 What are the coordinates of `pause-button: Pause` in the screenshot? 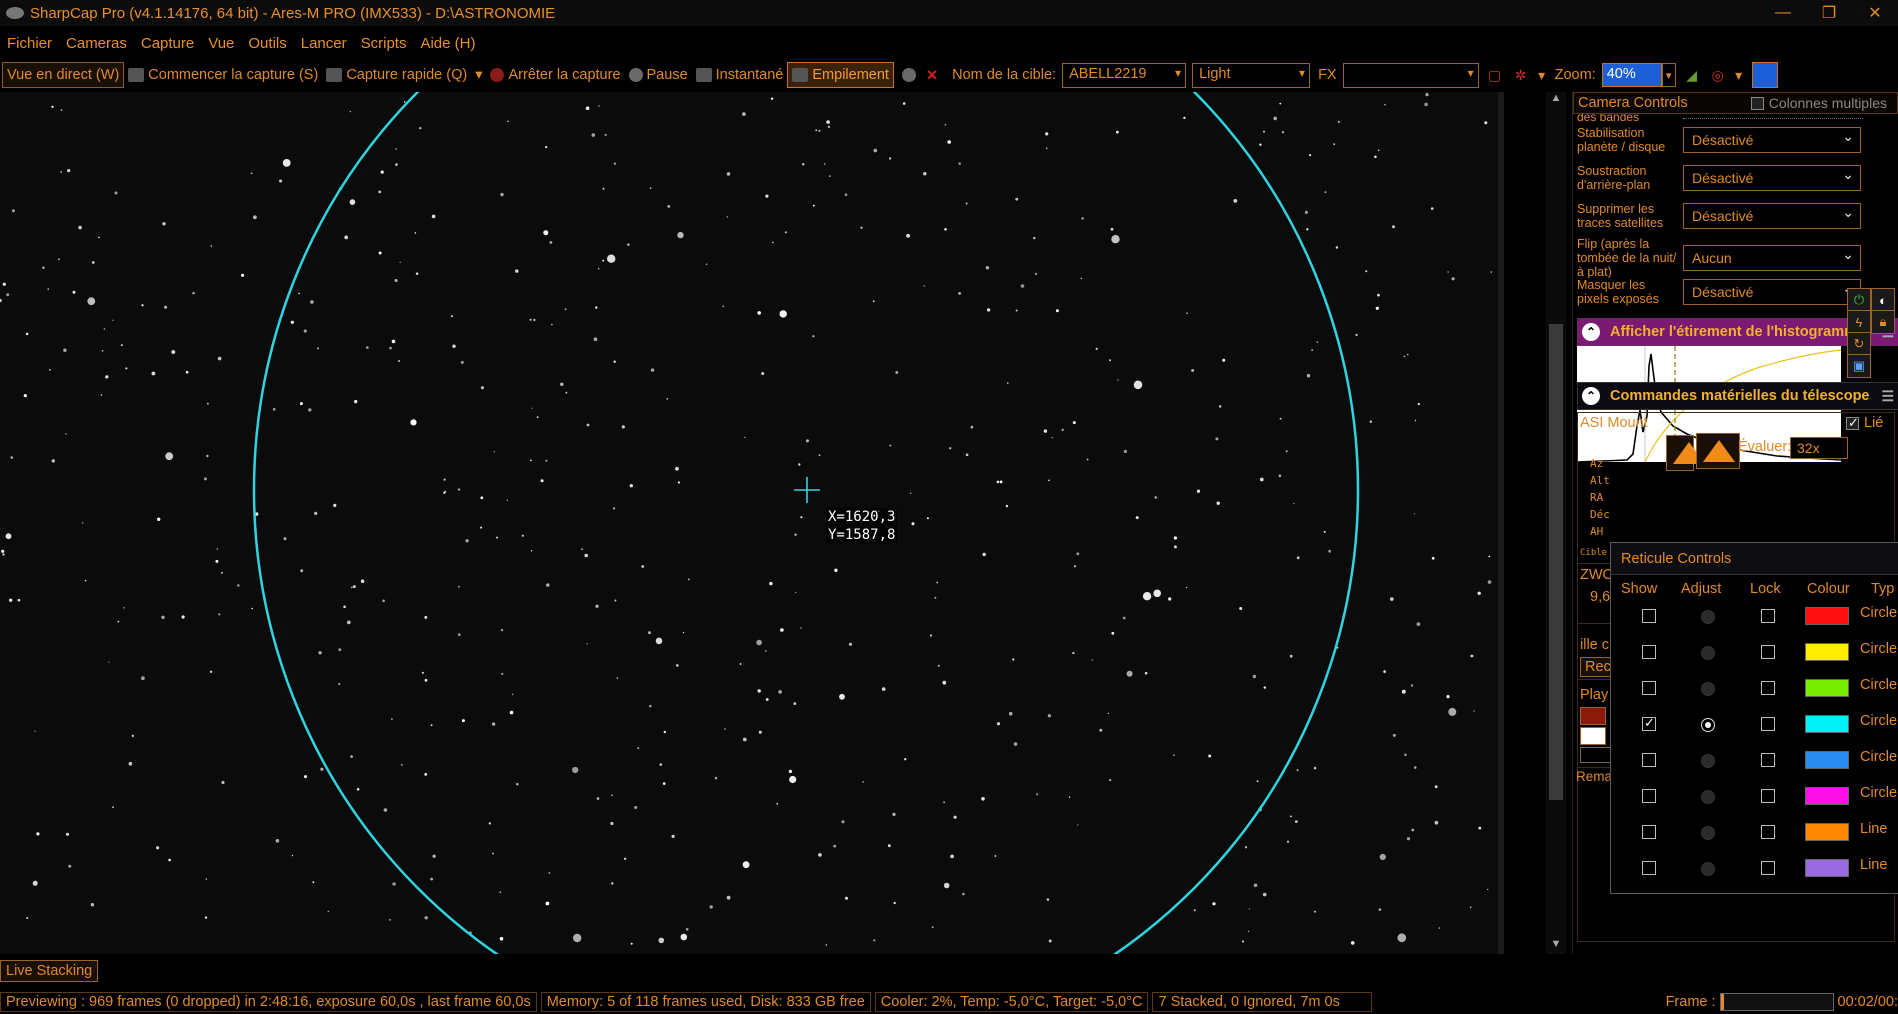 It's located at (658, 75).